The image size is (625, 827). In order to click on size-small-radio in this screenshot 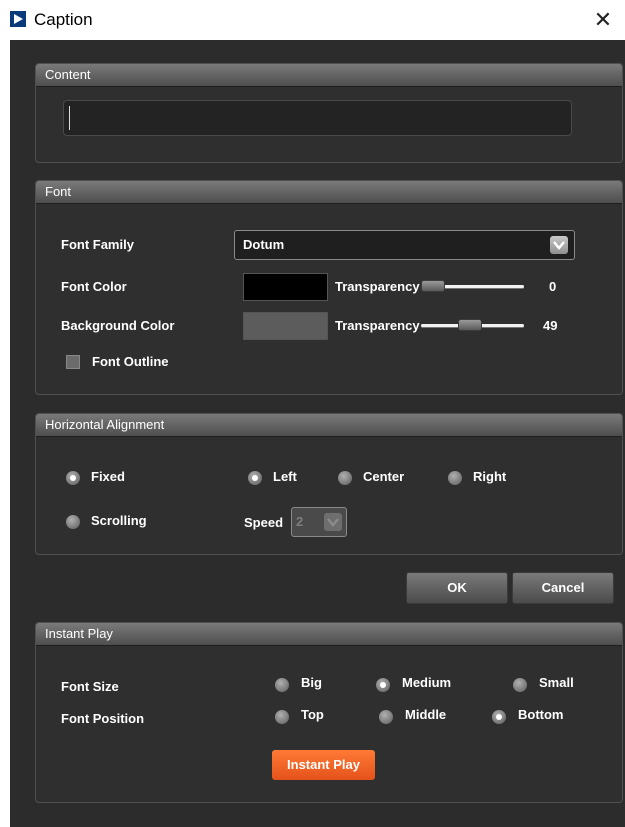, I will do `click(520, 685)`.